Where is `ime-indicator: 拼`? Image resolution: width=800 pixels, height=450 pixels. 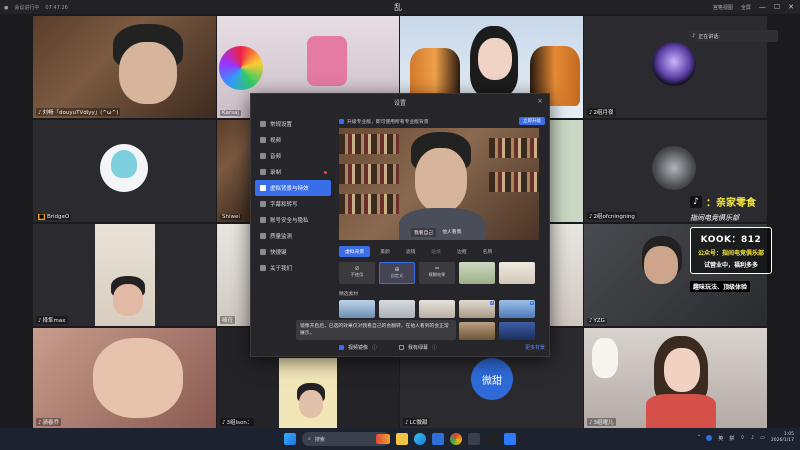
ime-indicator: 拼 is located at coordinates (731, 438).